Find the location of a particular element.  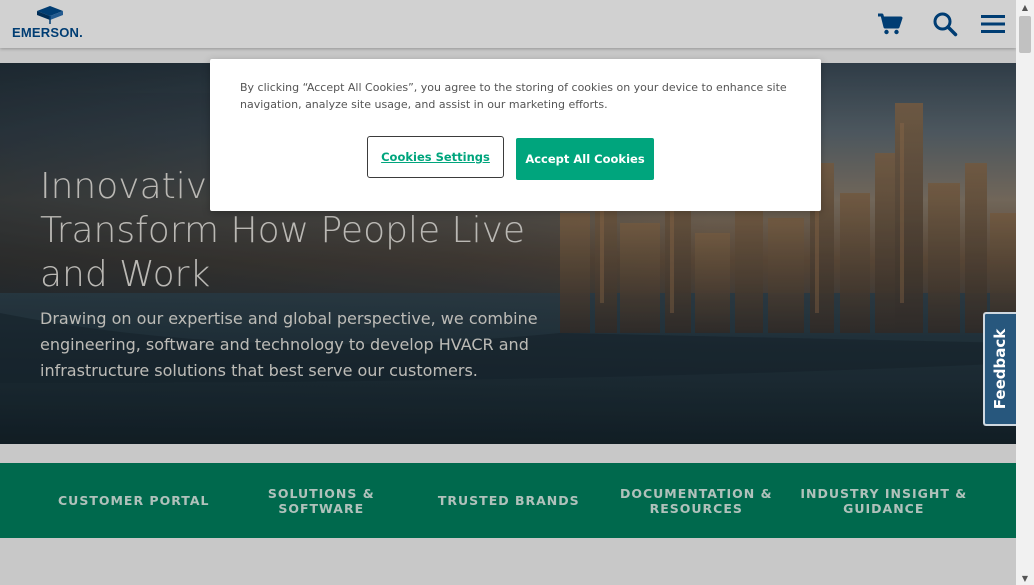

scroll-up-arrow-icon: ▲ is located at coordinates (1025, 7).